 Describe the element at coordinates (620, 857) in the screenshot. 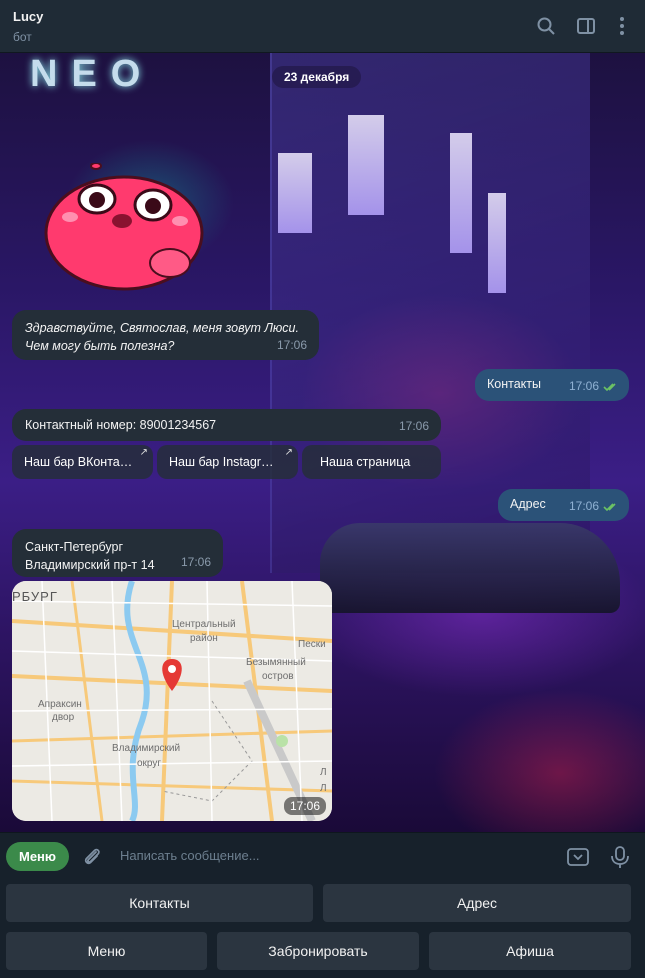

I see `microphone-icon` at that location.